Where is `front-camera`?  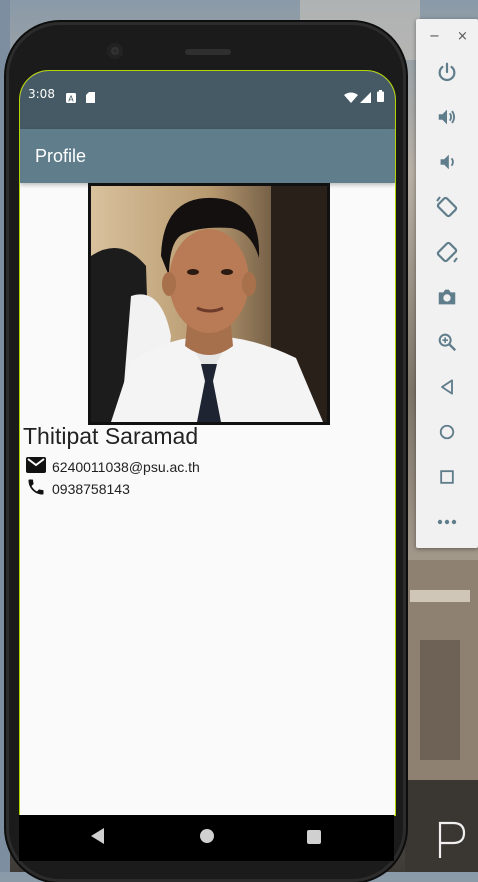
front-camera is located at coordinates (115, 51).